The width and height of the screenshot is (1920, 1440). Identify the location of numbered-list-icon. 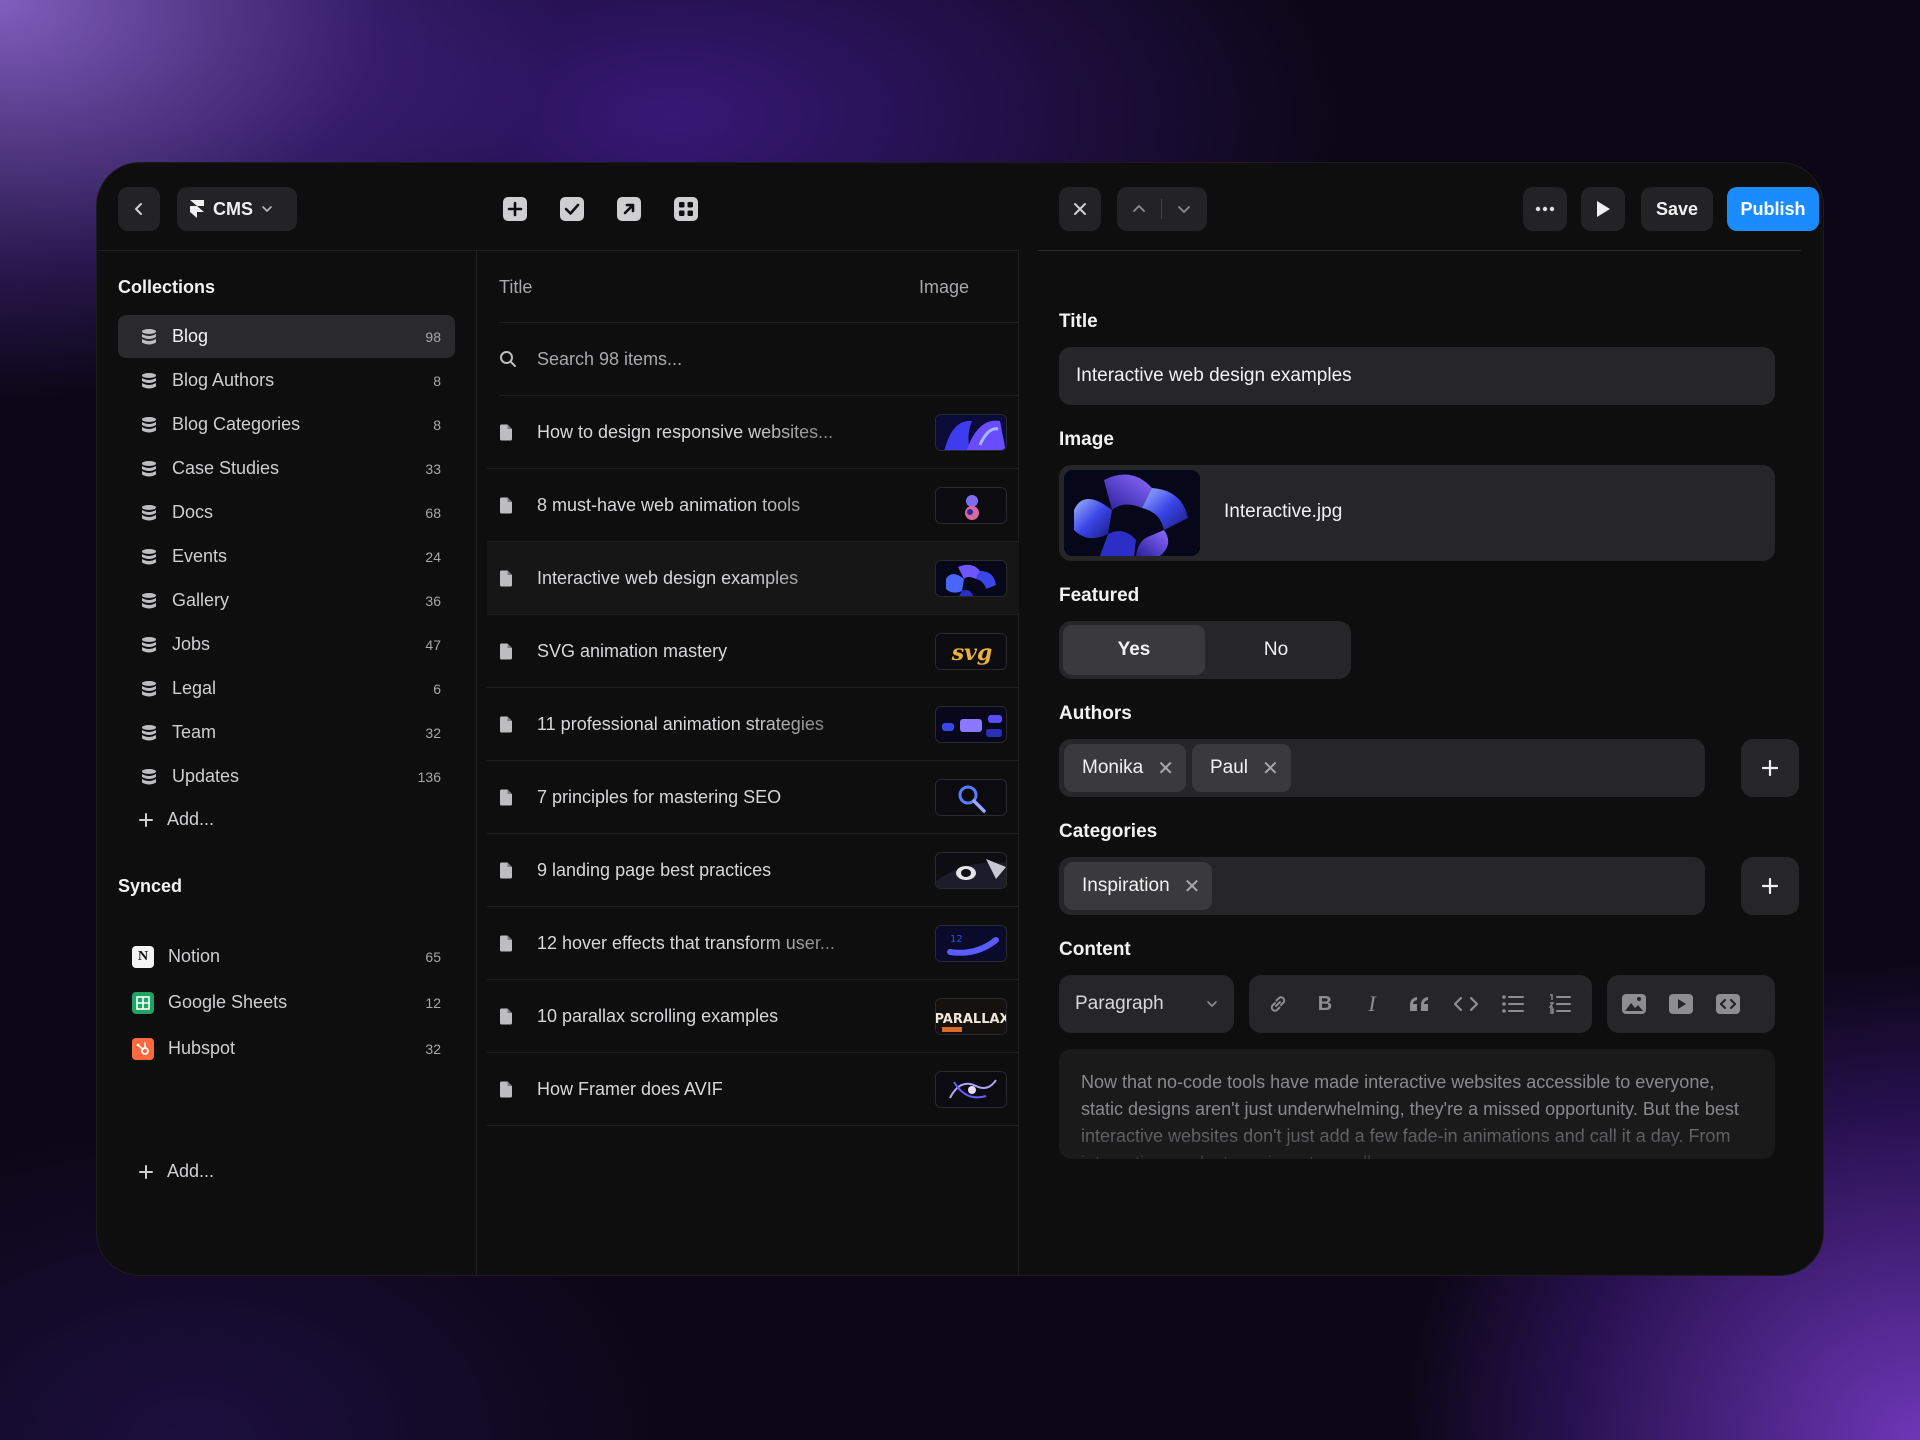
(1560, 1004).